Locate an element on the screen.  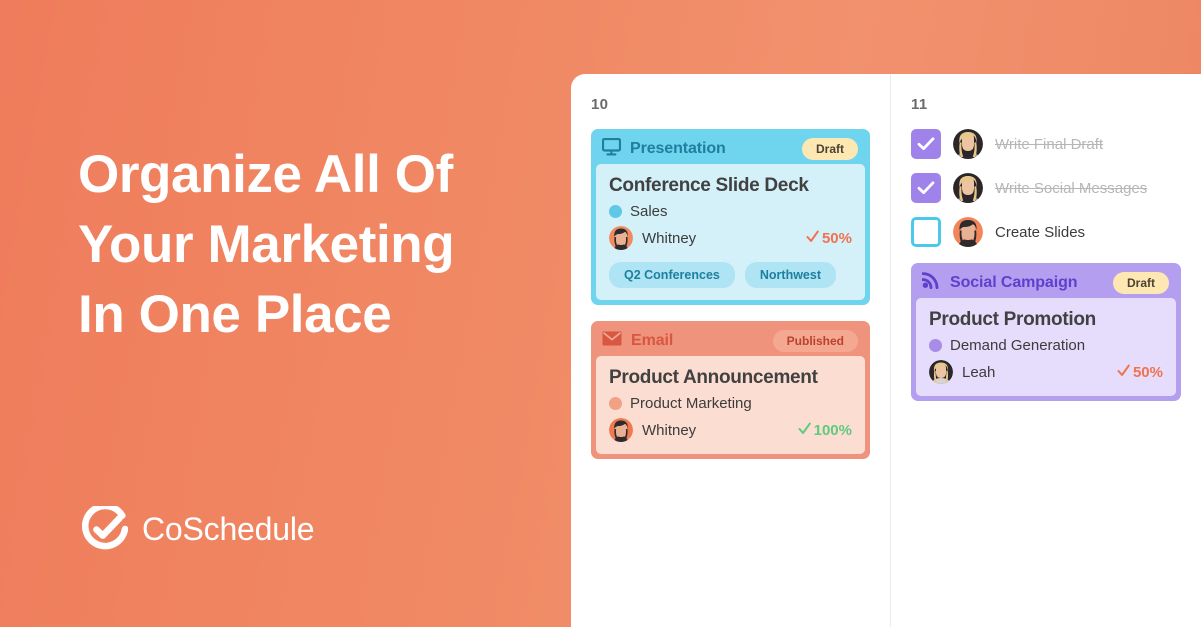
card-title: Product Promotion is located at coordinates (1012, 319).